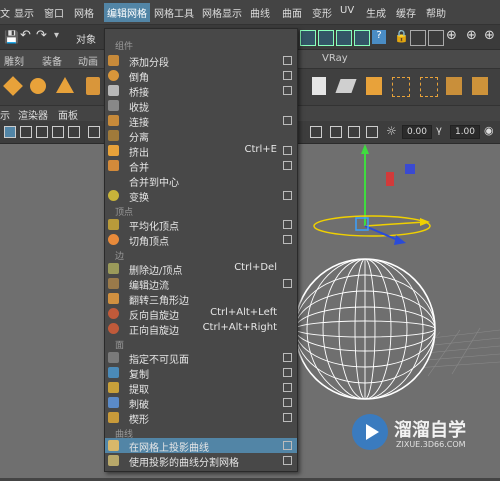  What do you see at coordinates (86, 38) in the screenshot?
I see `object-mode-label: 对象` at bounding box center [86, 38].